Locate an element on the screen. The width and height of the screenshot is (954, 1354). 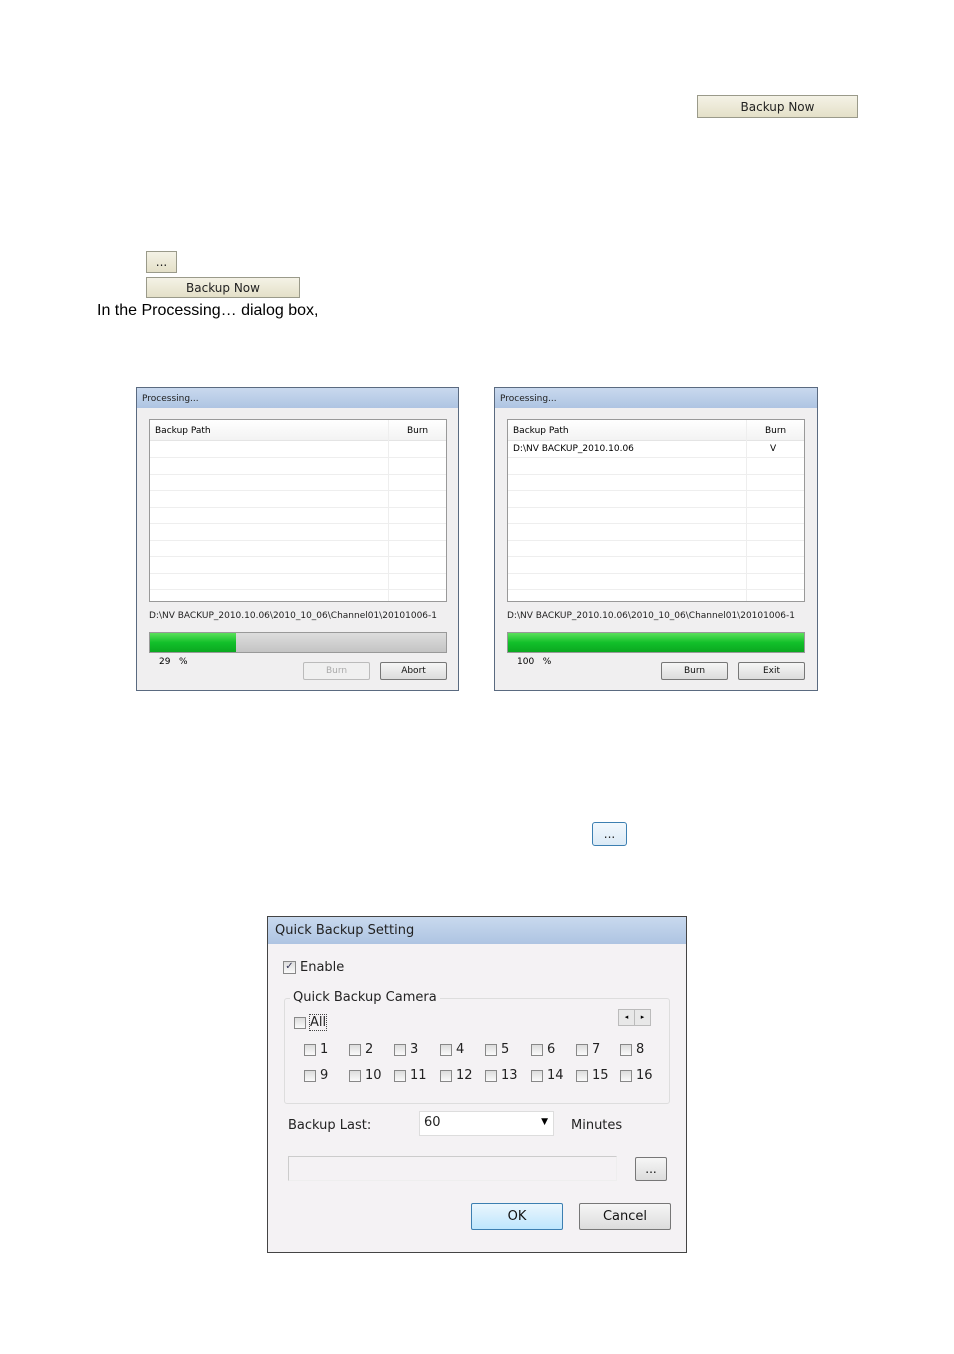
camera-groupbox is located at coordinates (477, 1051).